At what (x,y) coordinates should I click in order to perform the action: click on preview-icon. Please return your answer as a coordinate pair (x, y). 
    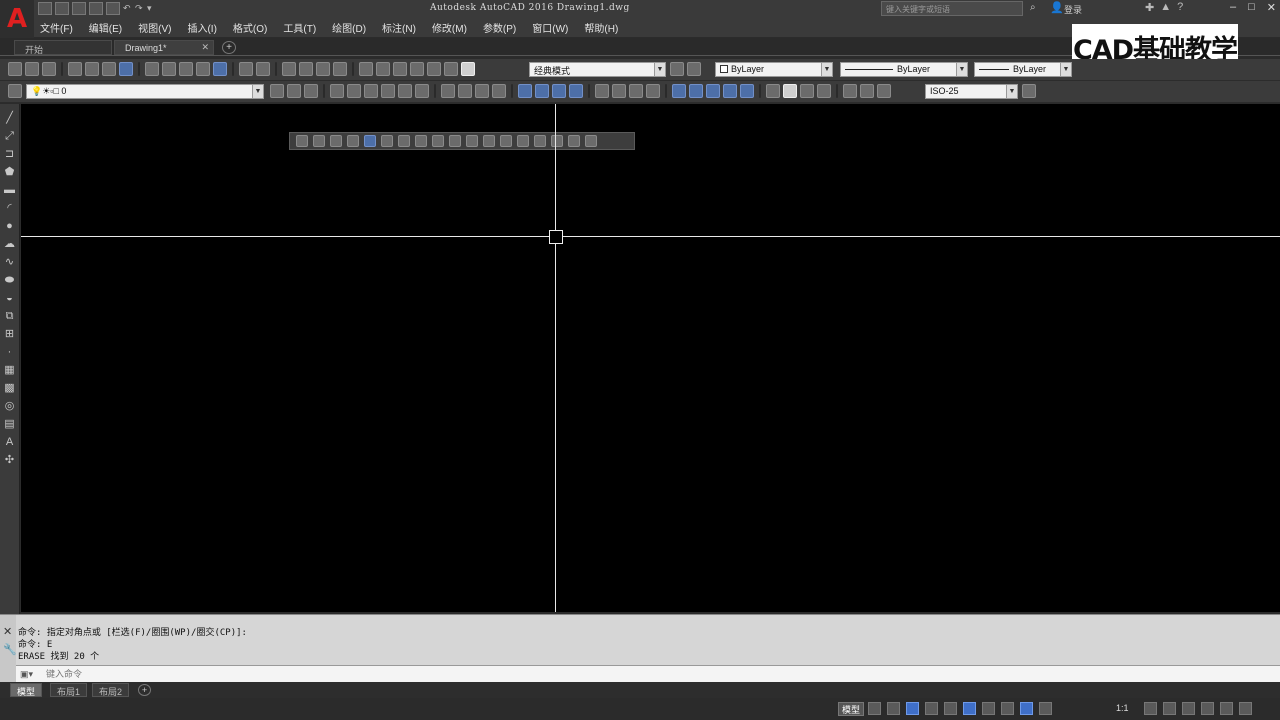
    Looking at the image, I should click on (92, 69).